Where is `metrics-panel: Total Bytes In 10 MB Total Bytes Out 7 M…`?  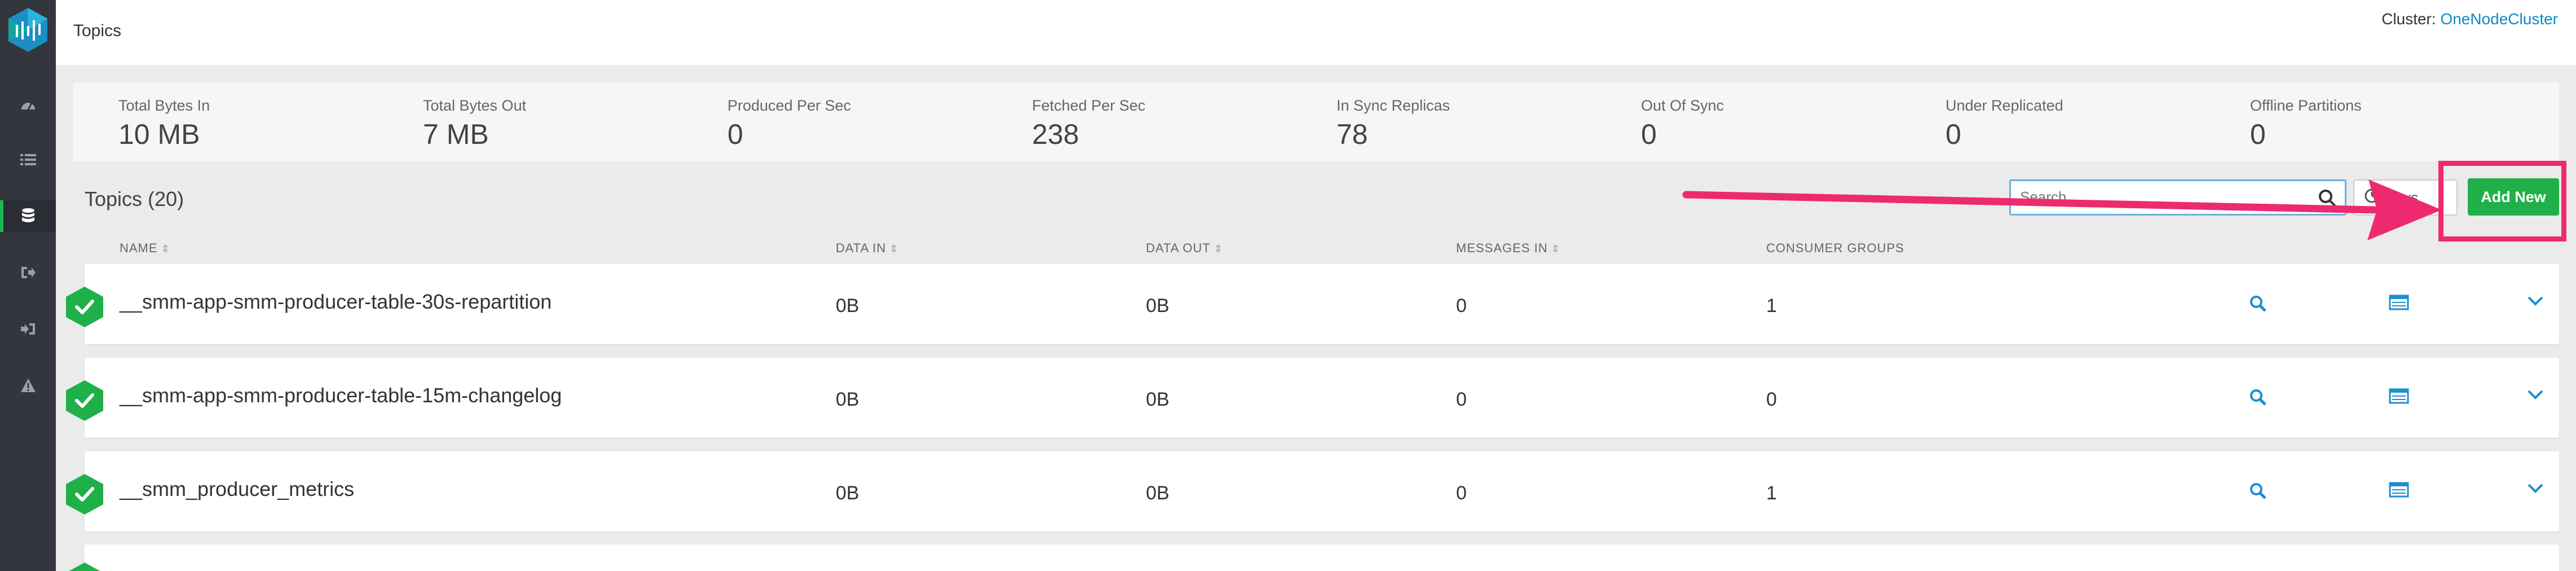
metrics-panel: Total Bytes In 10 MB Total Bytes Out 7 M… is located at coordinates (1316, 121).